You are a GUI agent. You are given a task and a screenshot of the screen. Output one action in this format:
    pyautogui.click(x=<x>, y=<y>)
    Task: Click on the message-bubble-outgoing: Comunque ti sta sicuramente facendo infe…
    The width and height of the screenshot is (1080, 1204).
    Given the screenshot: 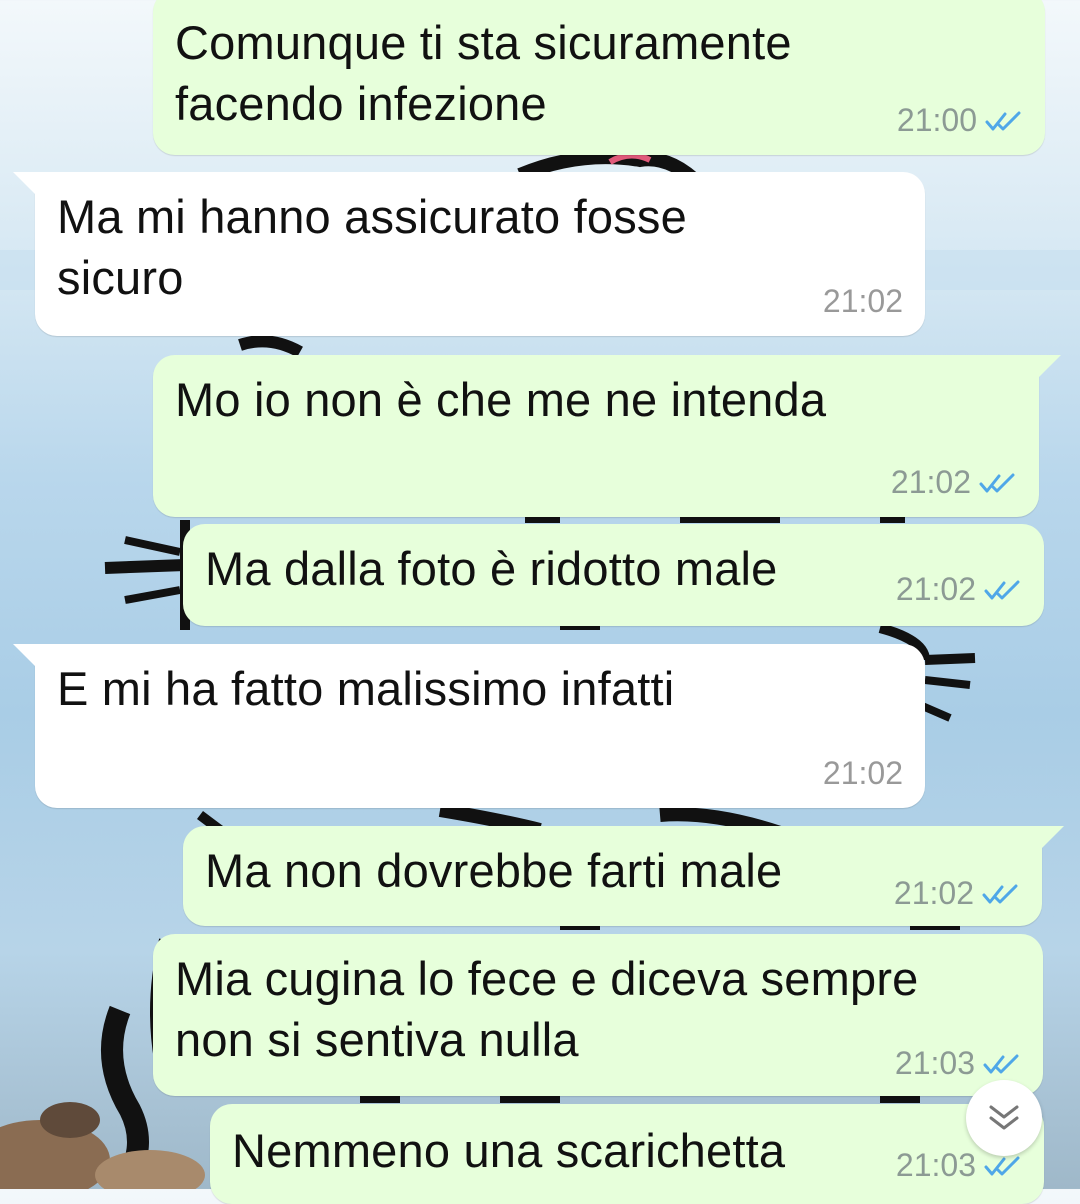 What is the action you would take?
    pyautogui.click(x=599, y=77)
    